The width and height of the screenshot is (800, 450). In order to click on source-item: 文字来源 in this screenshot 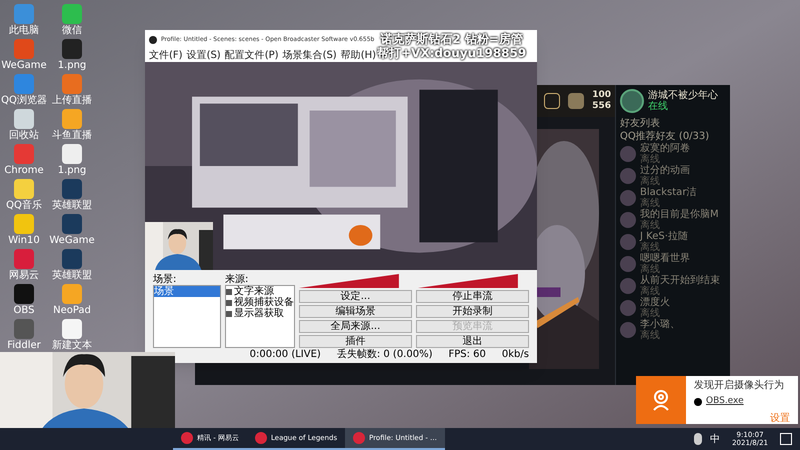, I will do `click(254, 292)`.